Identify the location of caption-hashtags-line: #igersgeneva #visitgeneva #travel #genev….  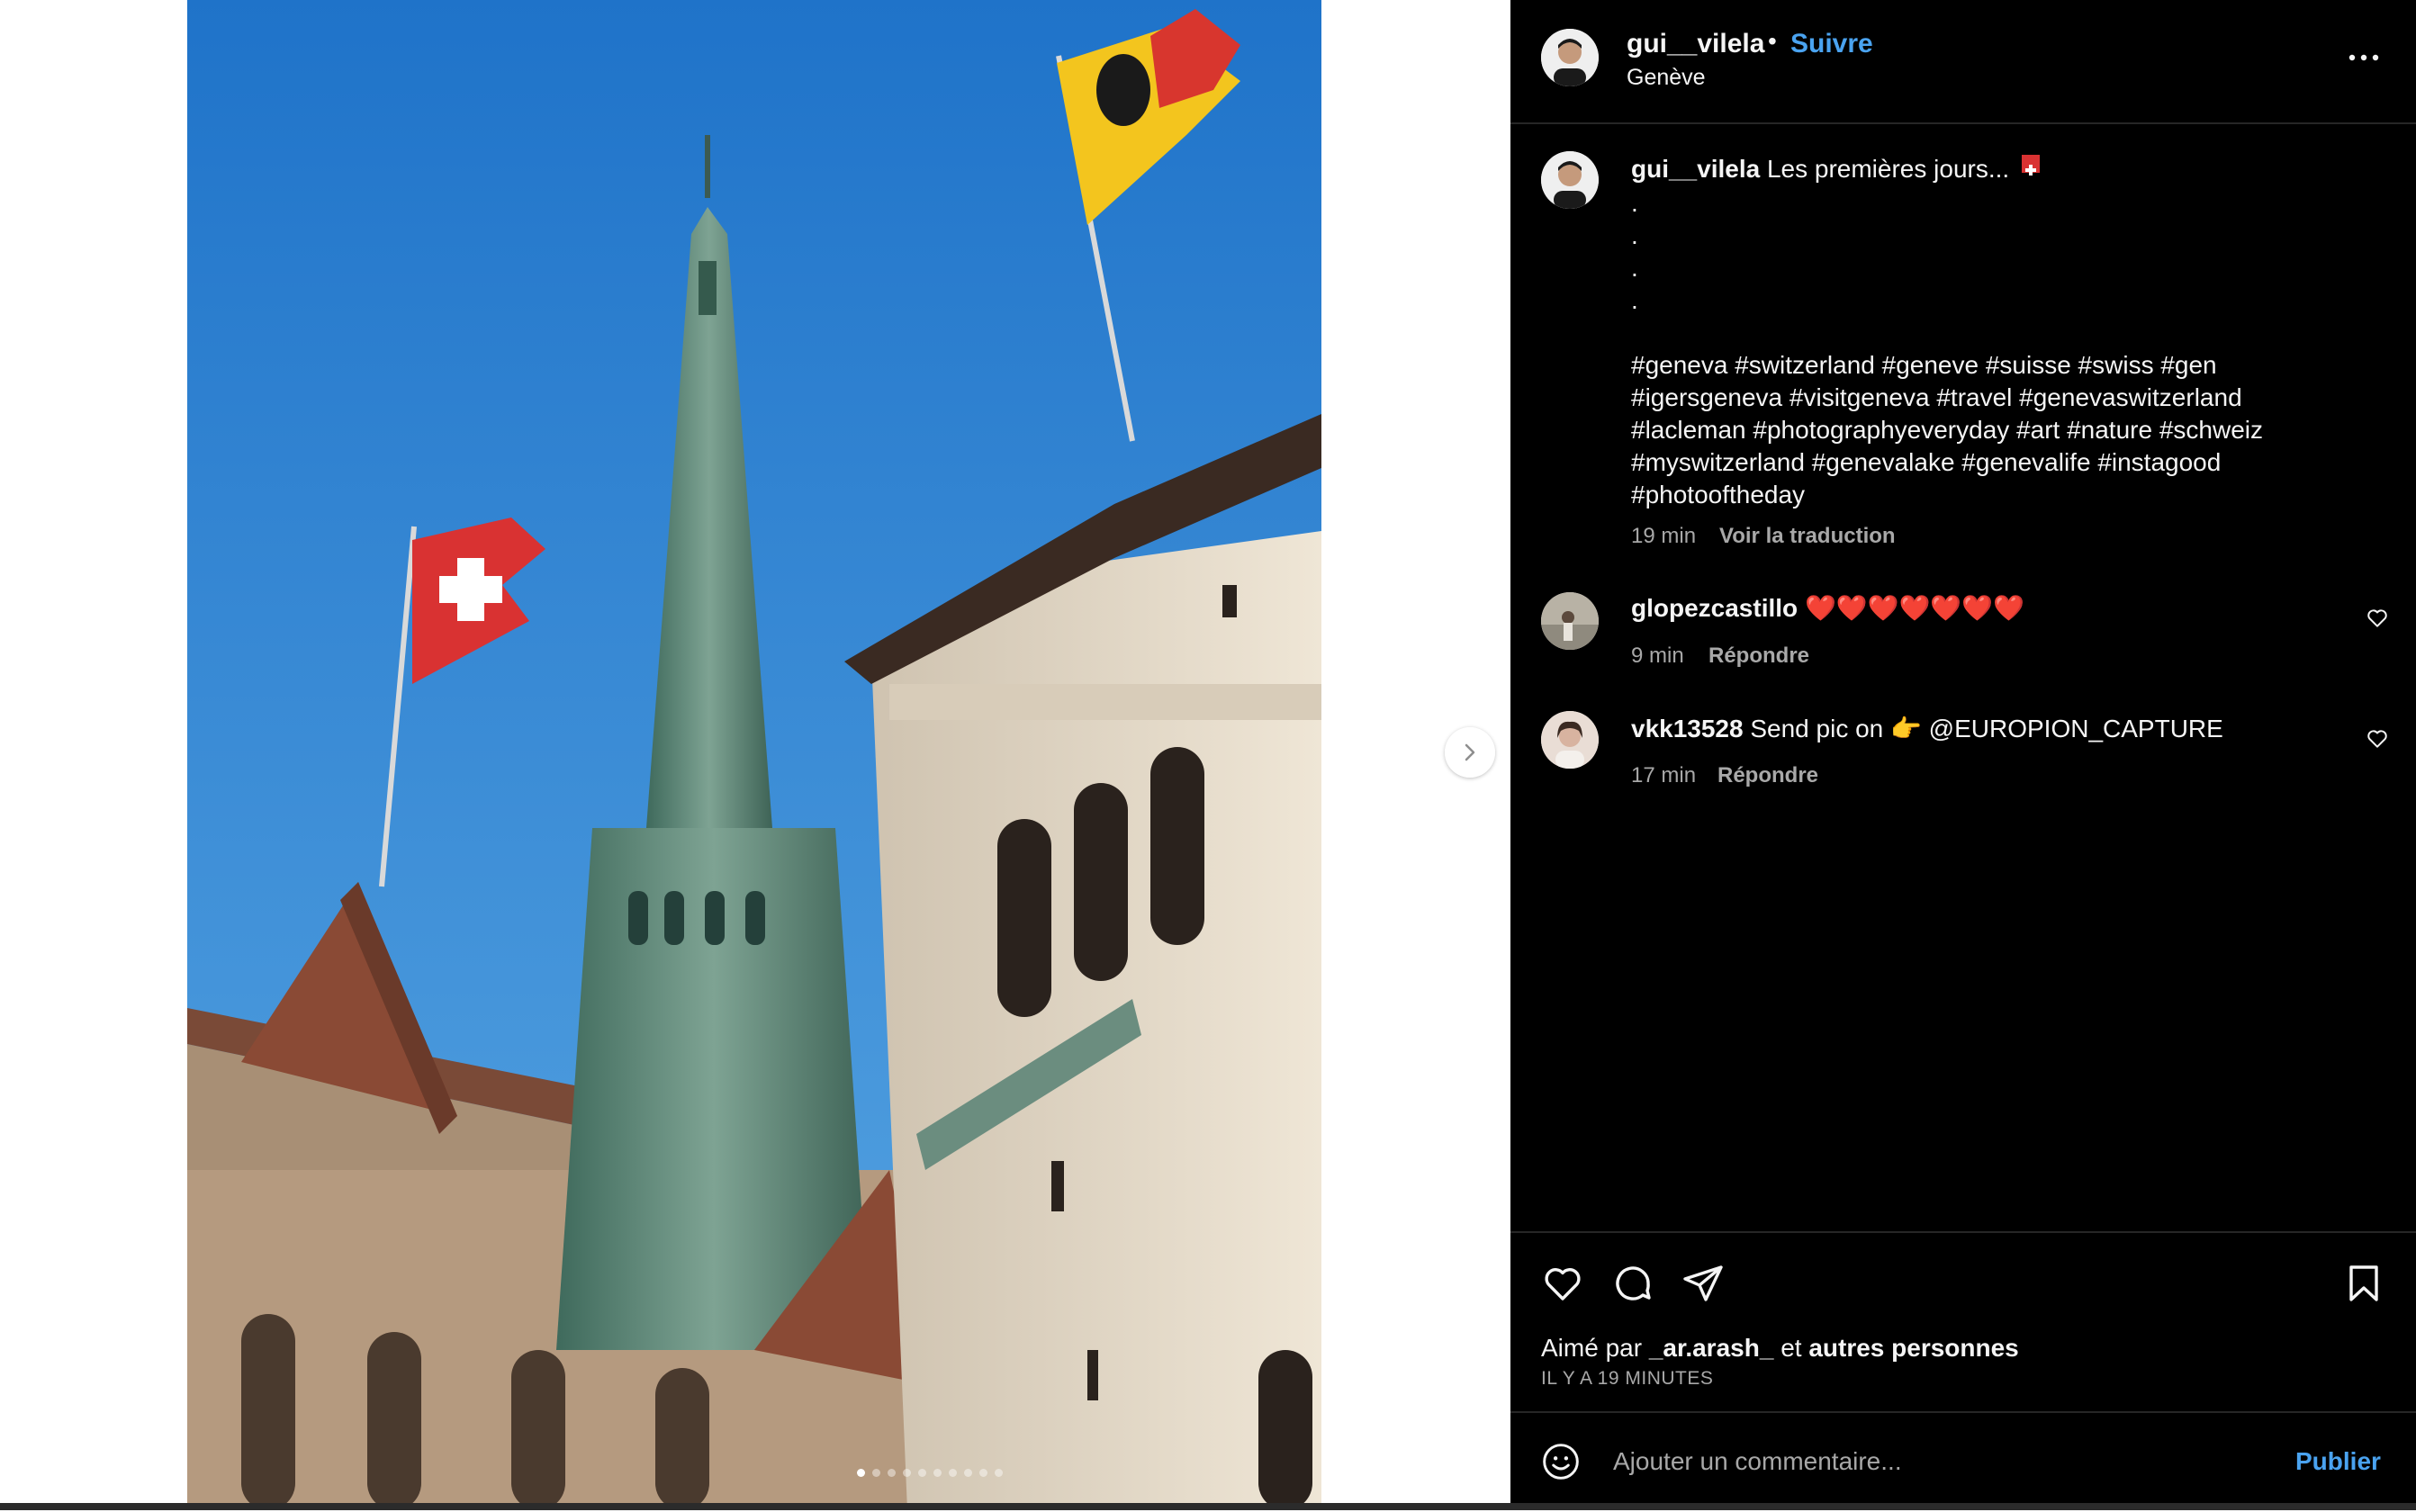
(1937, 398).